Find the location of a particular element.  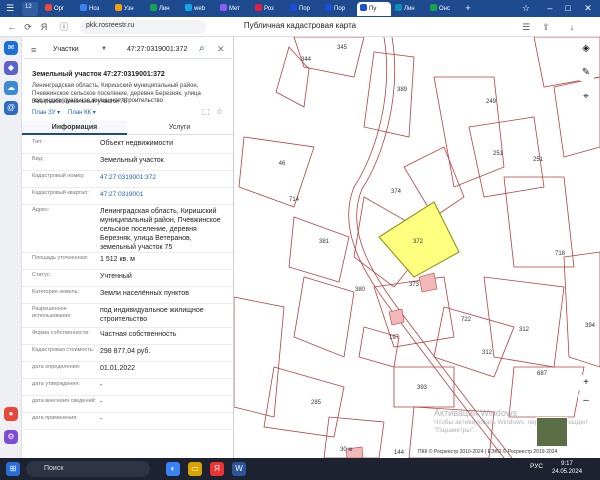

info-key: Площадь уточненная: is located at coordinates (60, 258).